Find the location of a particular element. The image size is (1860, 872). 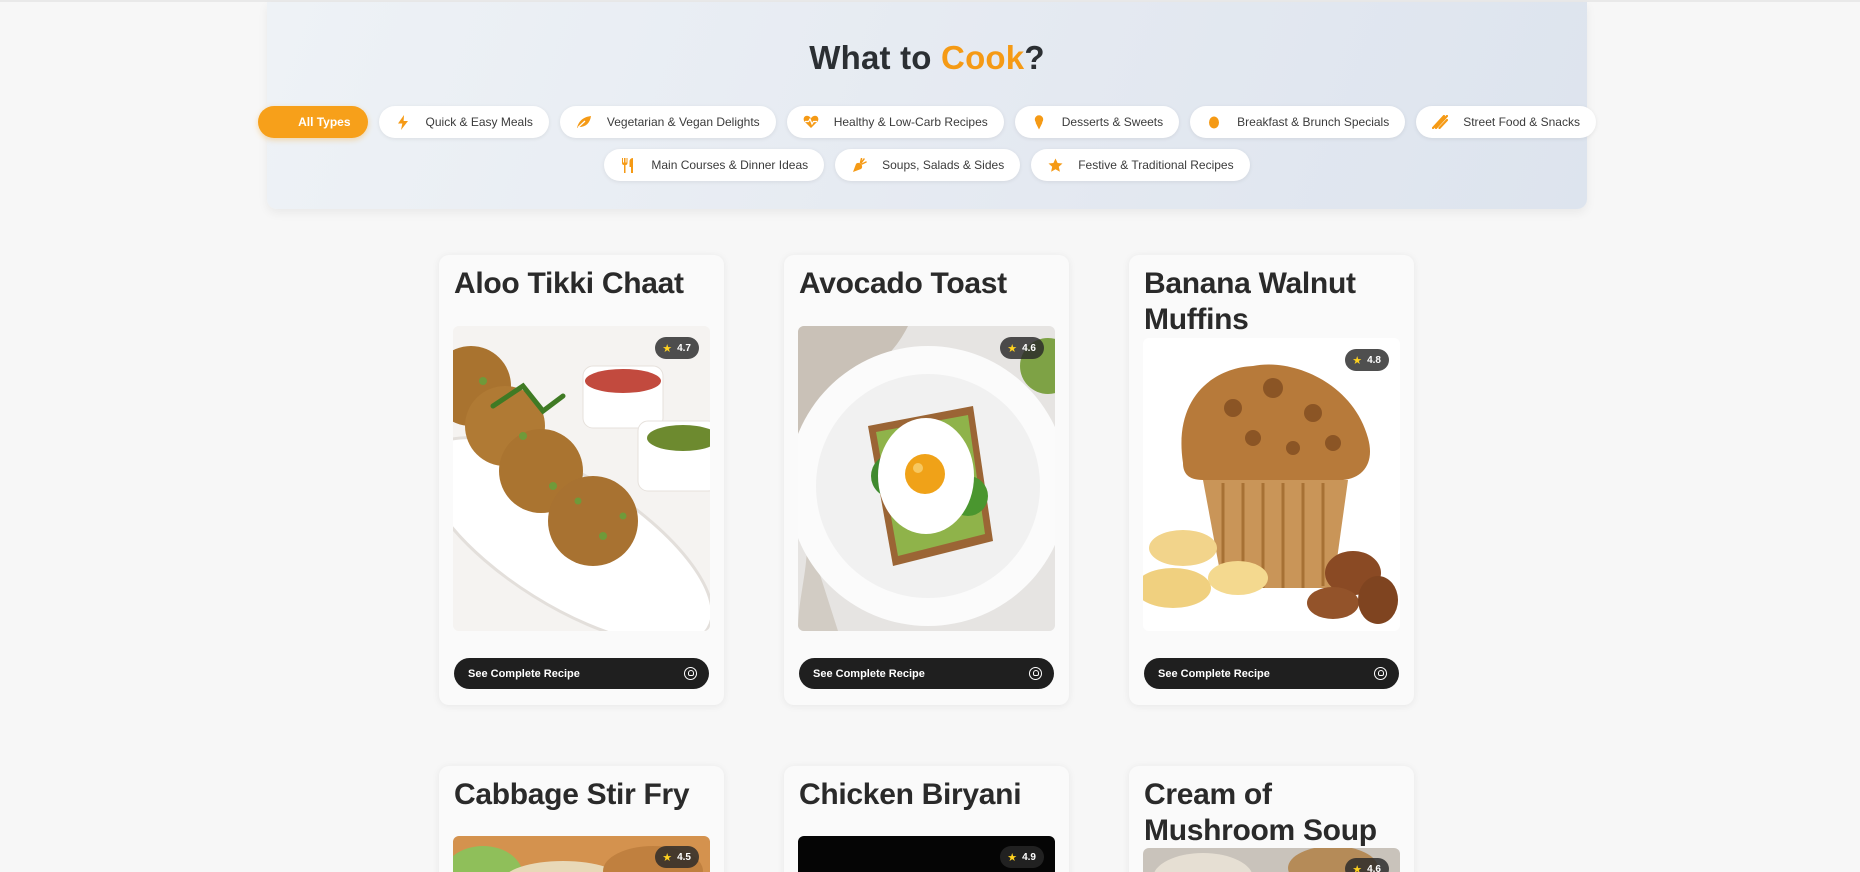

filter-chip-street-food: Street Food & Snacks is located at coordinates (1506, 122).